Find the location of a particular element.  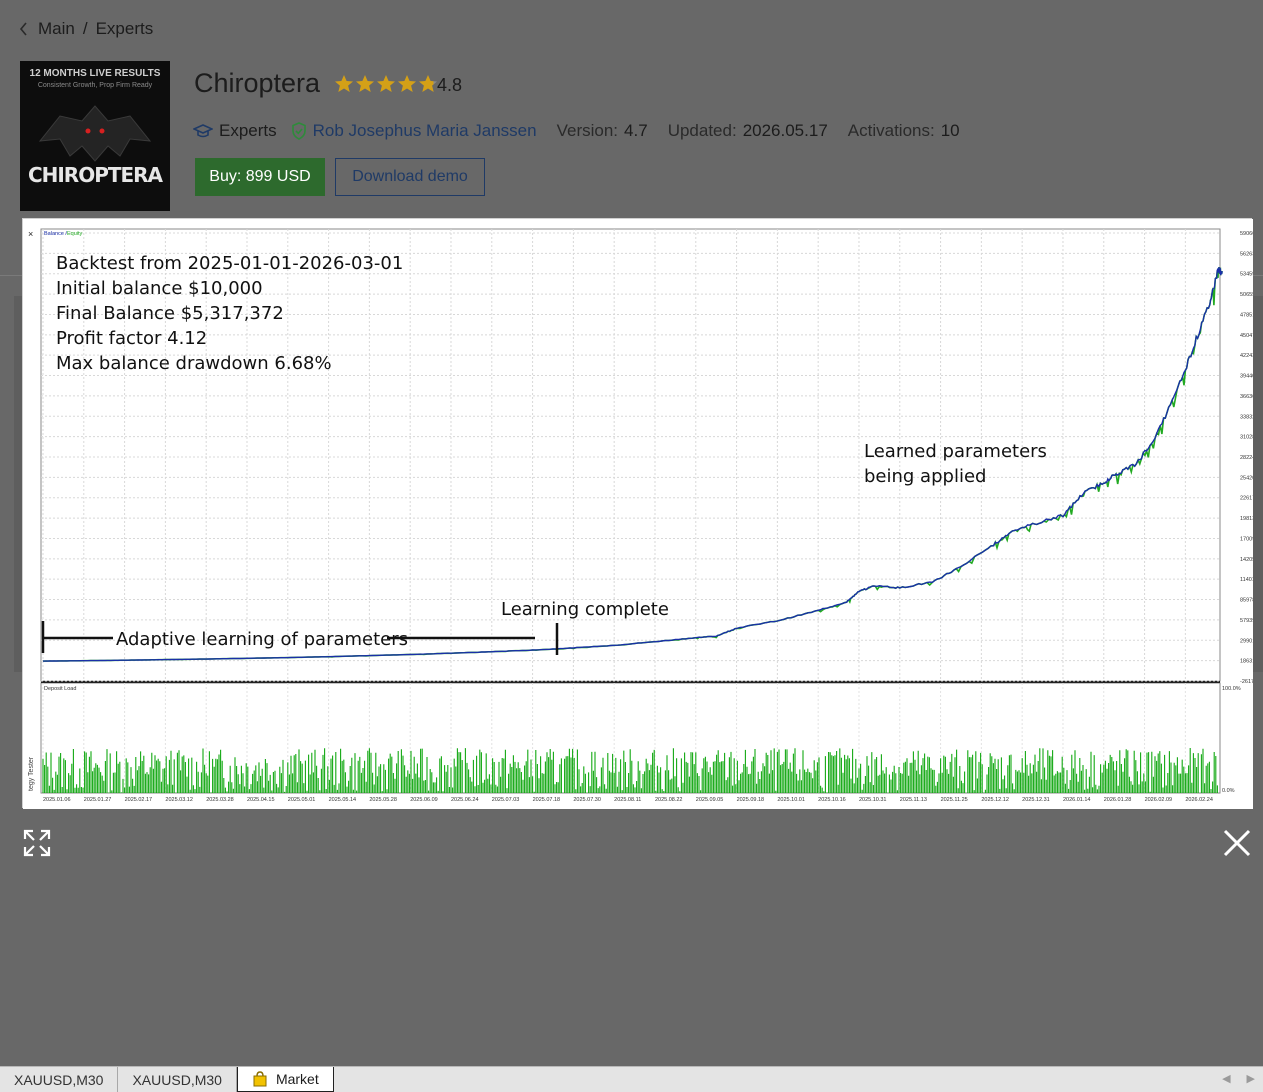

graduation-cap-icon is located at coordinates (203, 131).